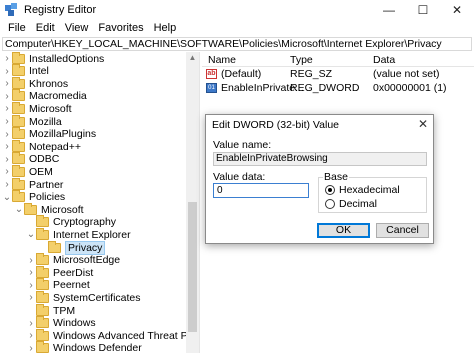  Describe the element at coordinates (237, 28) in the screenshot. I see `menu-bar: File Edit View Favorites Help` at that location.